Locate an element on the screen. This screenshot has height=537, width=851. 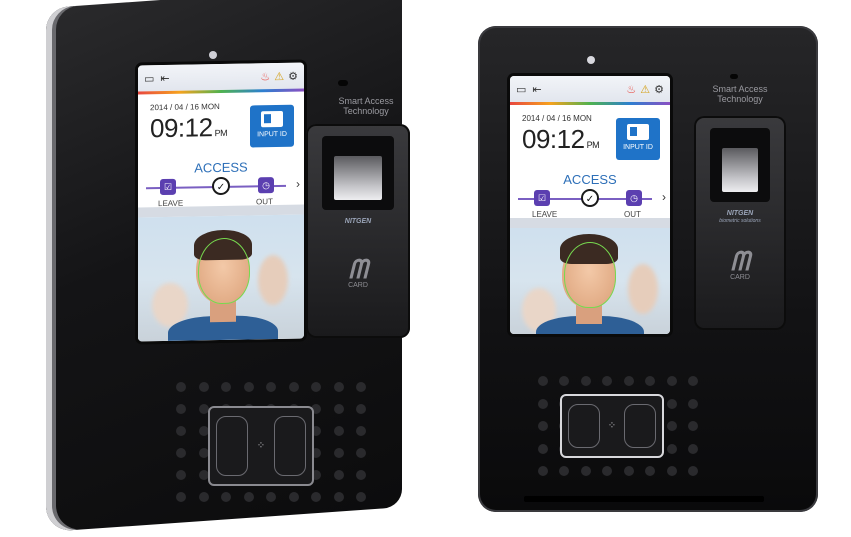
id-card-icon is located at coordinates (272, 119).